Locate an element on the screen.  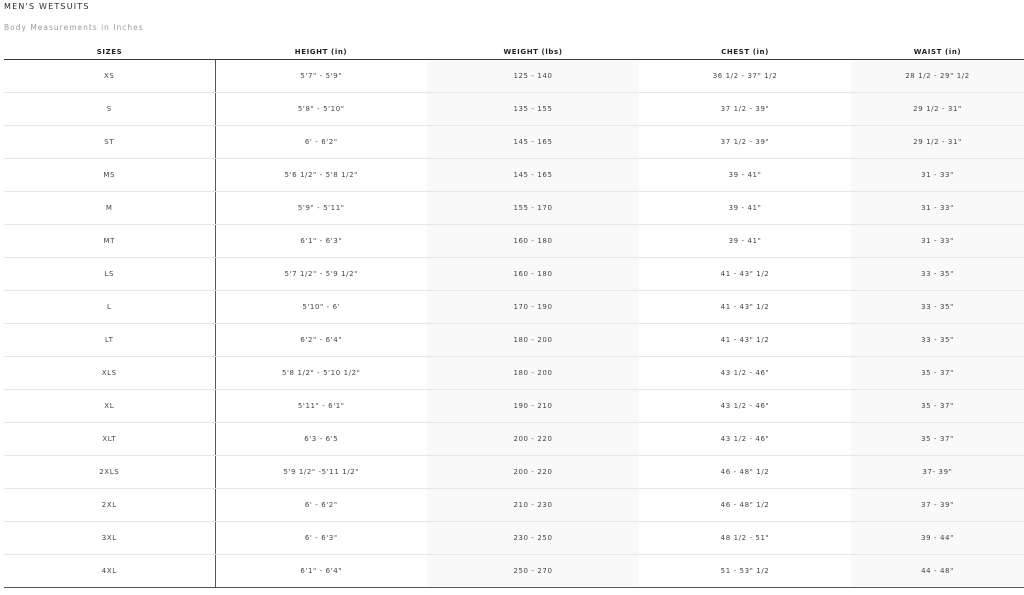
size-cell: S is located at coordinates (110, 109).